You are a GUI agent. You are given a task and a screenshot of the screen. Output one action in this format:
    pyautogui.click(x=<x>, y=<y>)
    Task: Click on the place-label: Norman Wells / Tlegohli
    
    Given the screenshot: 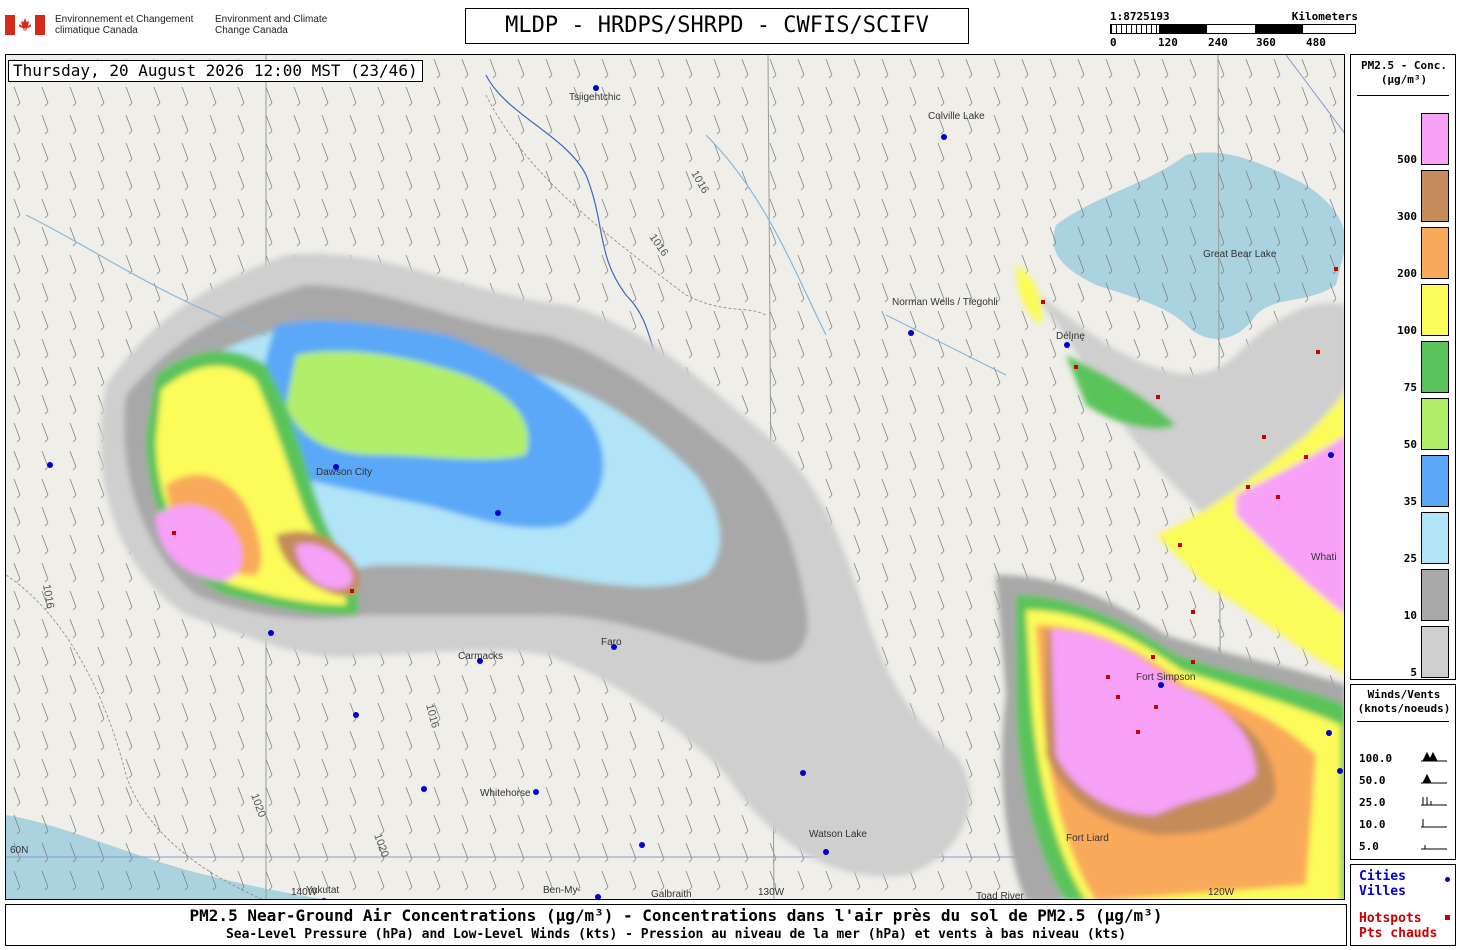 What is the action you would take?
    pyautogui.click(x=945, y=302)
    